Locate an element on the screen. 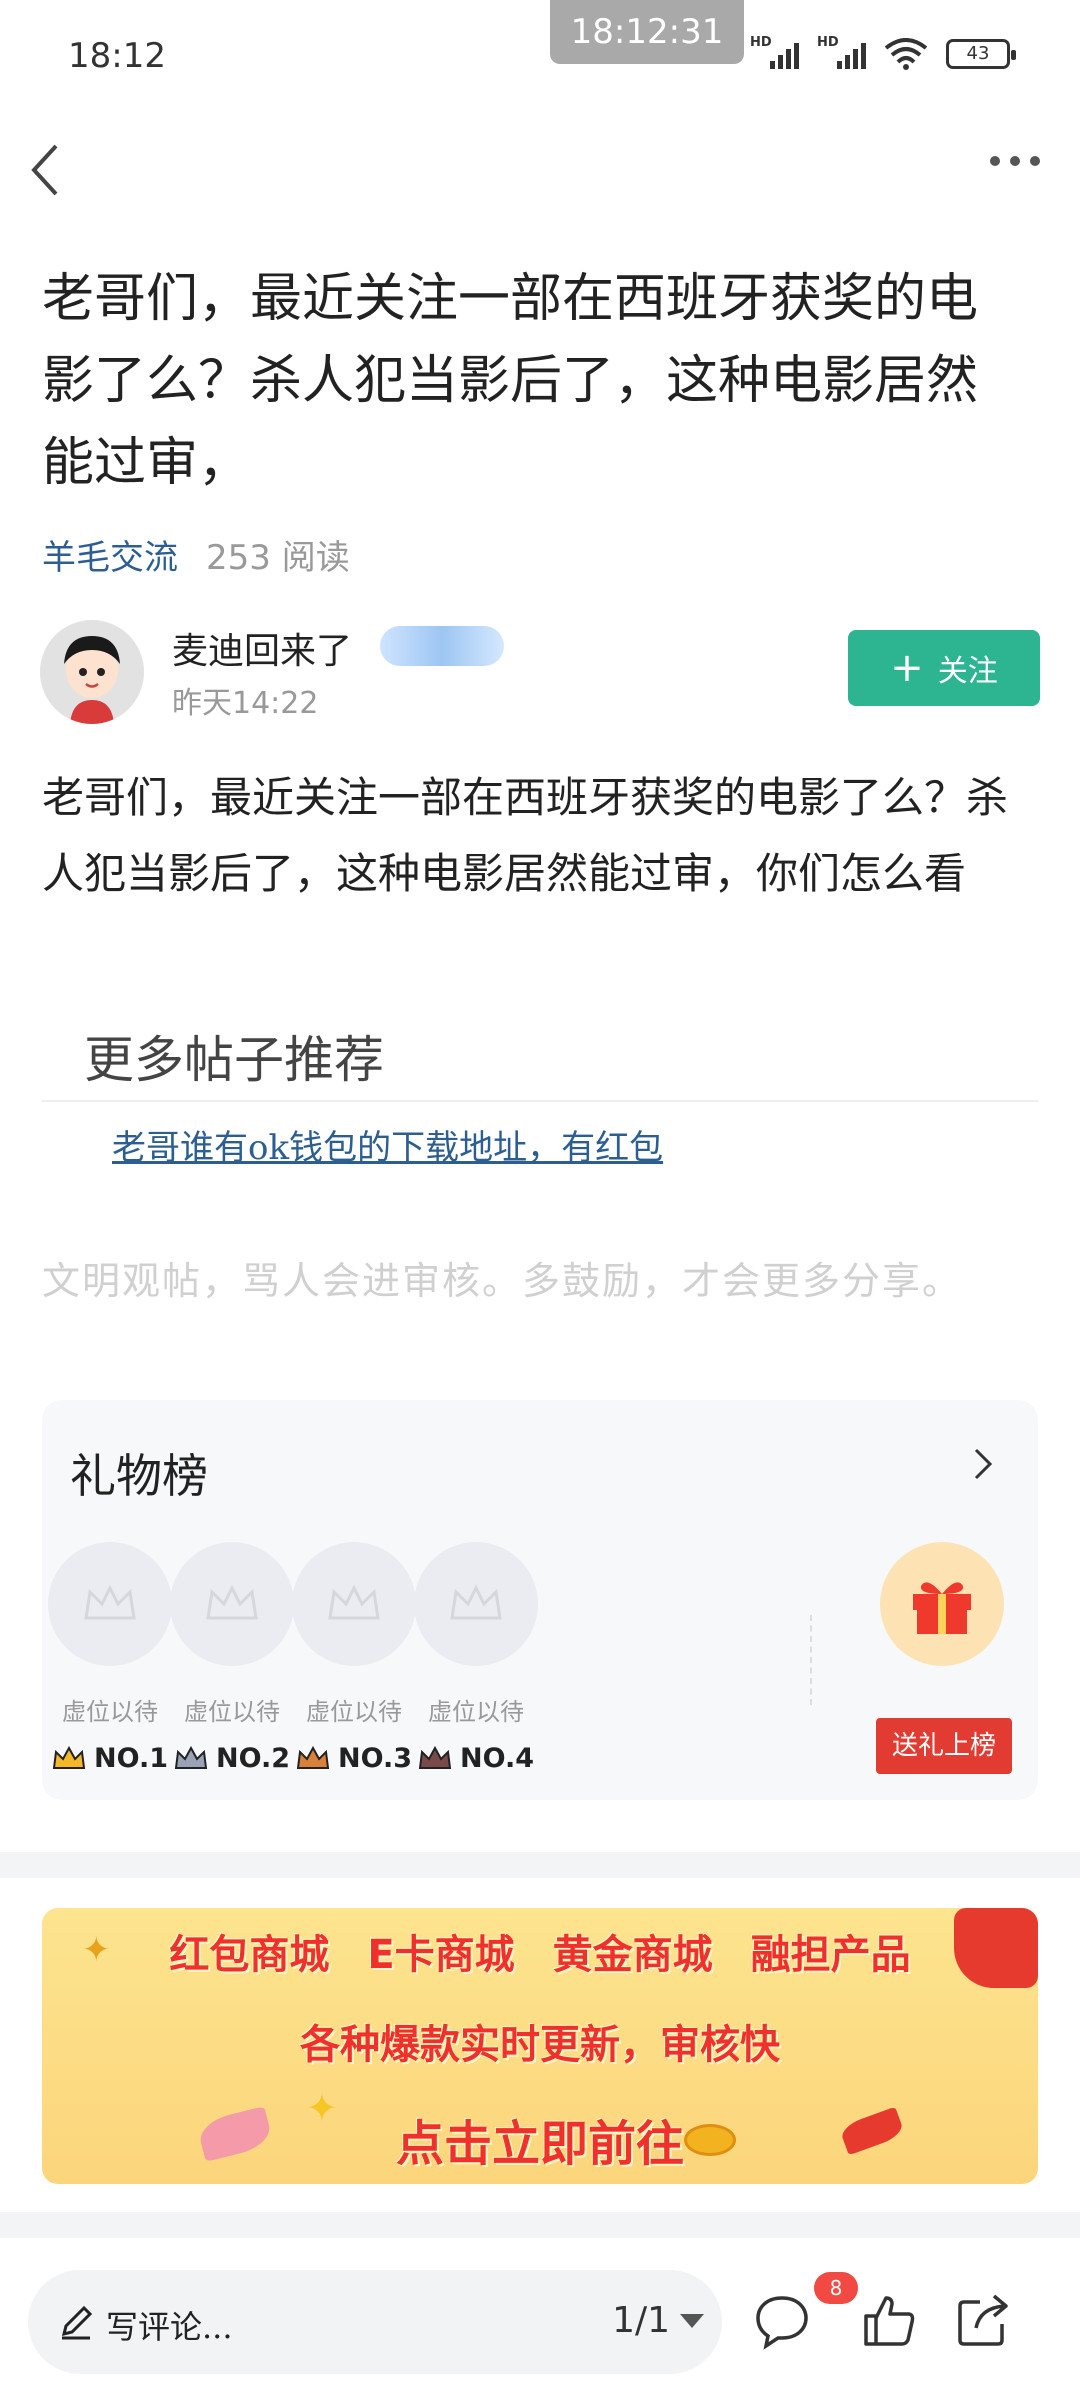  gift-box-icon is located at coordinates (942, 1604).